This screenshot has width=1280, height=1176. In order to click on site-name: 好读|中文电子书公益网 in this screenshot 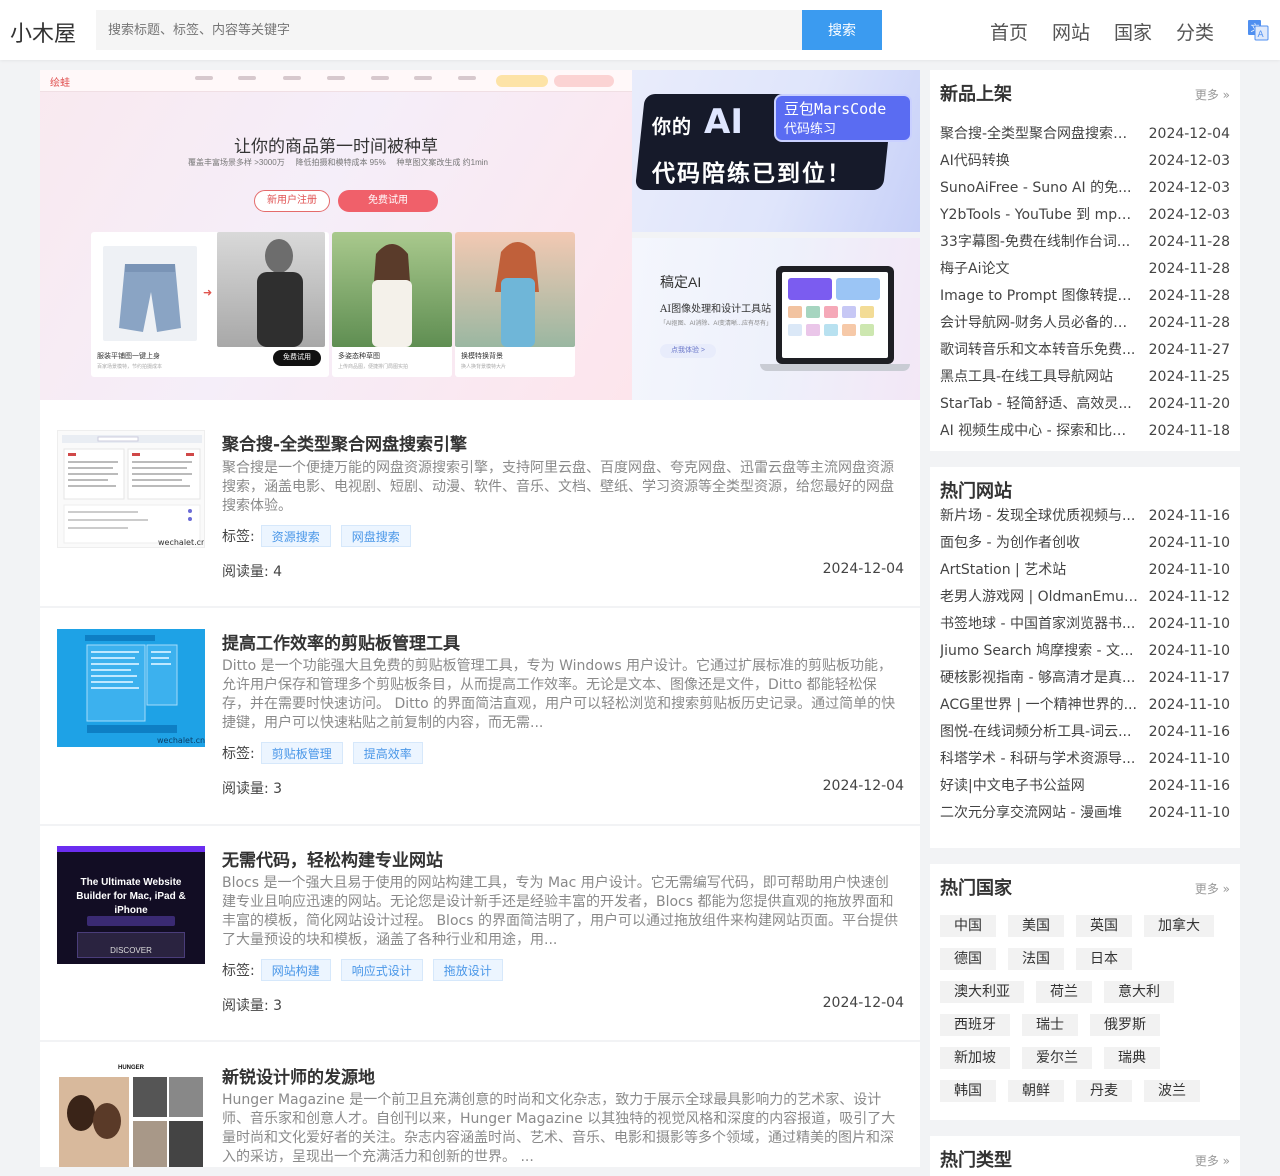, I will do `click(1039, 786)`.